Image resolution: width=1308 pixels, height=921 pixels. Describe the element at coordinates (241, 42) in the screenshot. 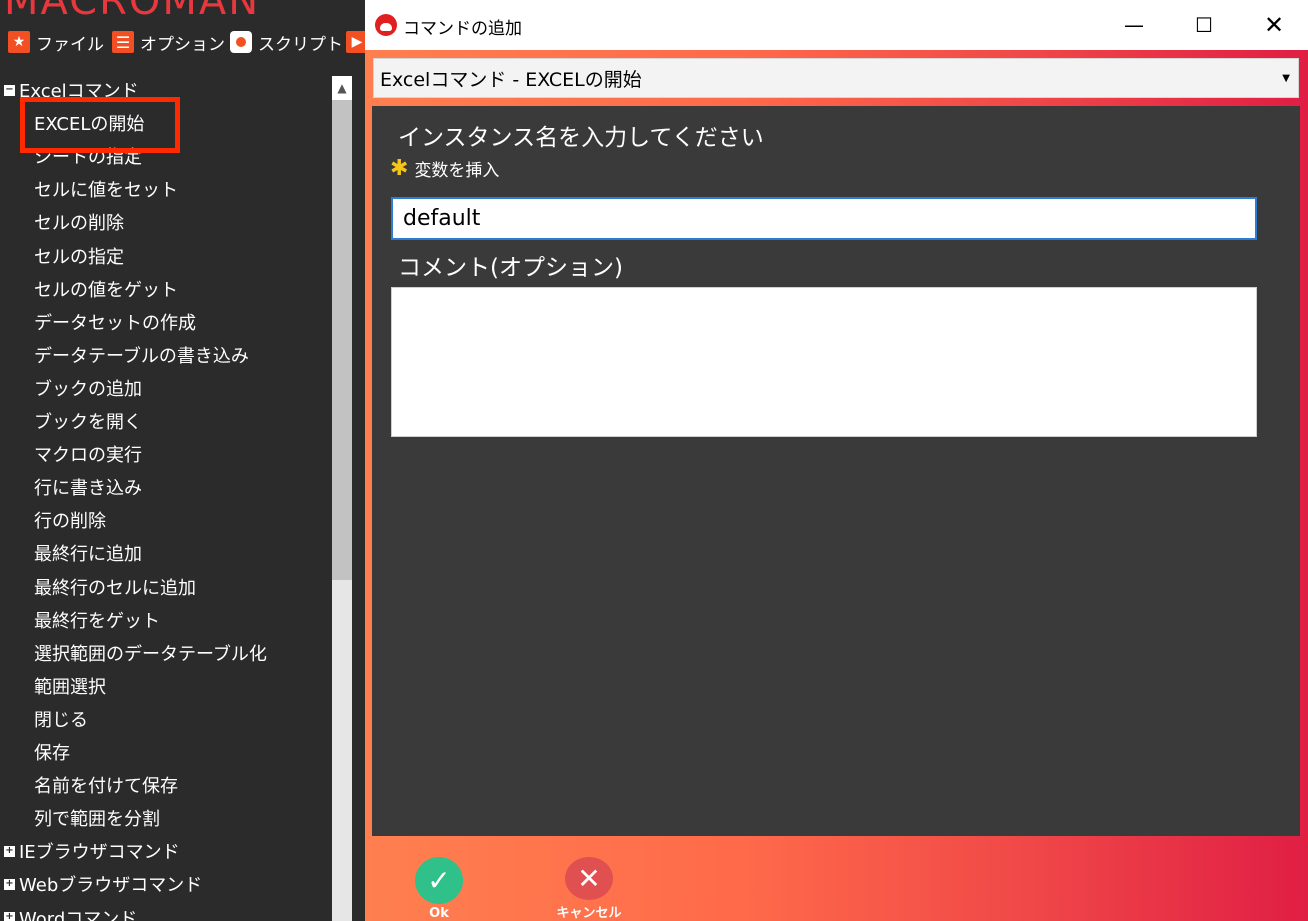

I see `record-icon` at that location.